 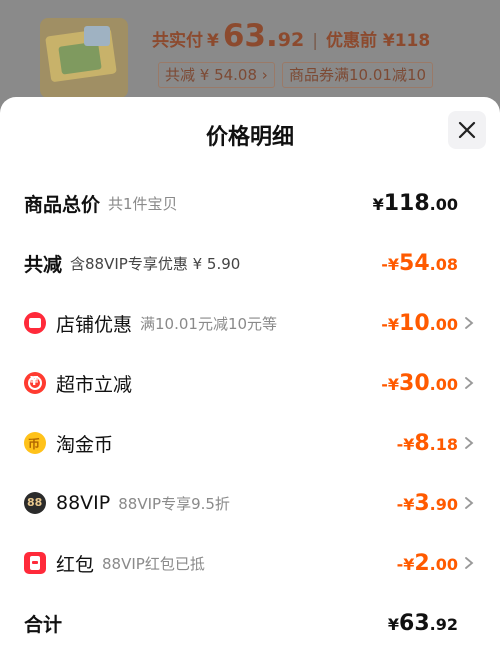 I want to click on amount-int: 30, so click(x=414, y=383).